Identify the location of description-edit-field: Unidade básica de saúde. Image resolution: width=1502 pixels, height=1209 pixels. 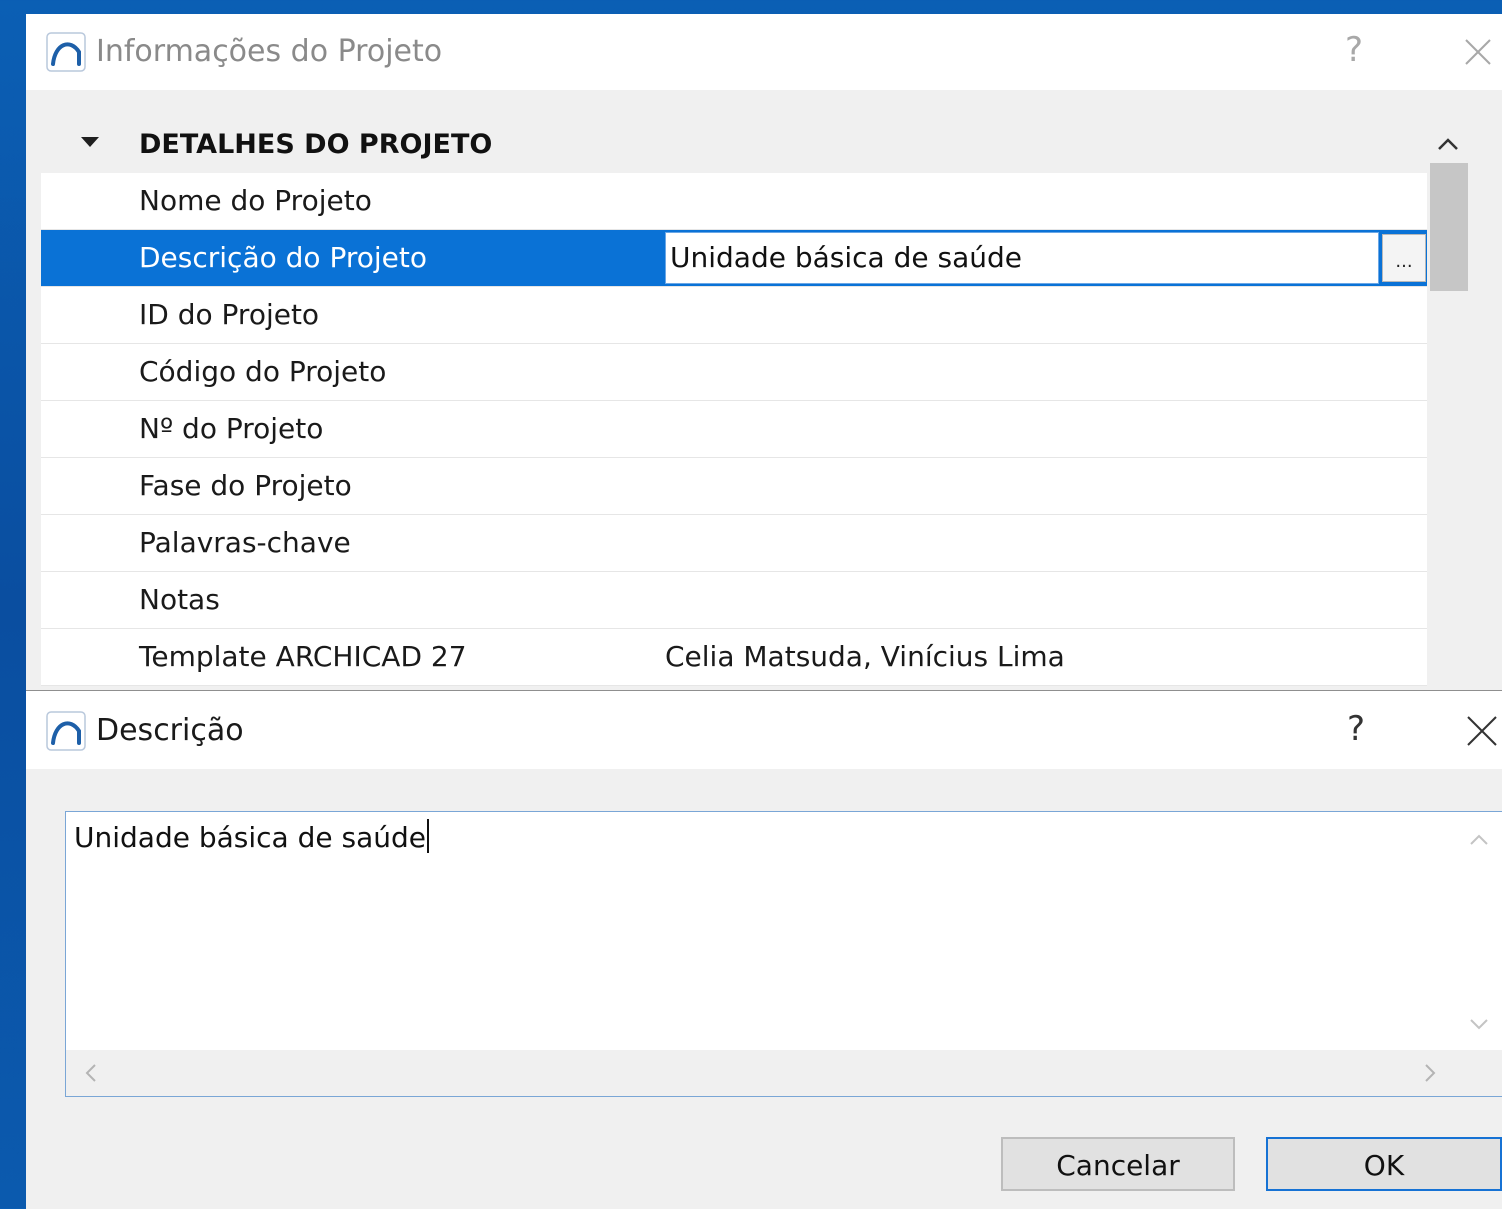
(1022, 258).